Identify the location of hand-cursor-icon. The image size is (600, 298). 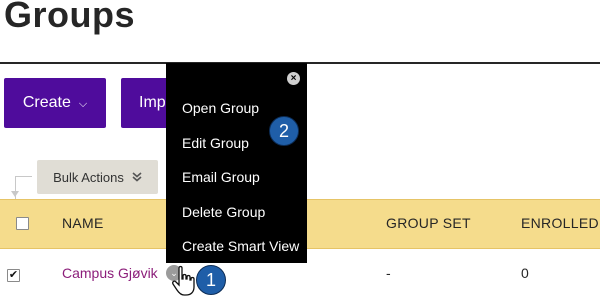
(183, 280).